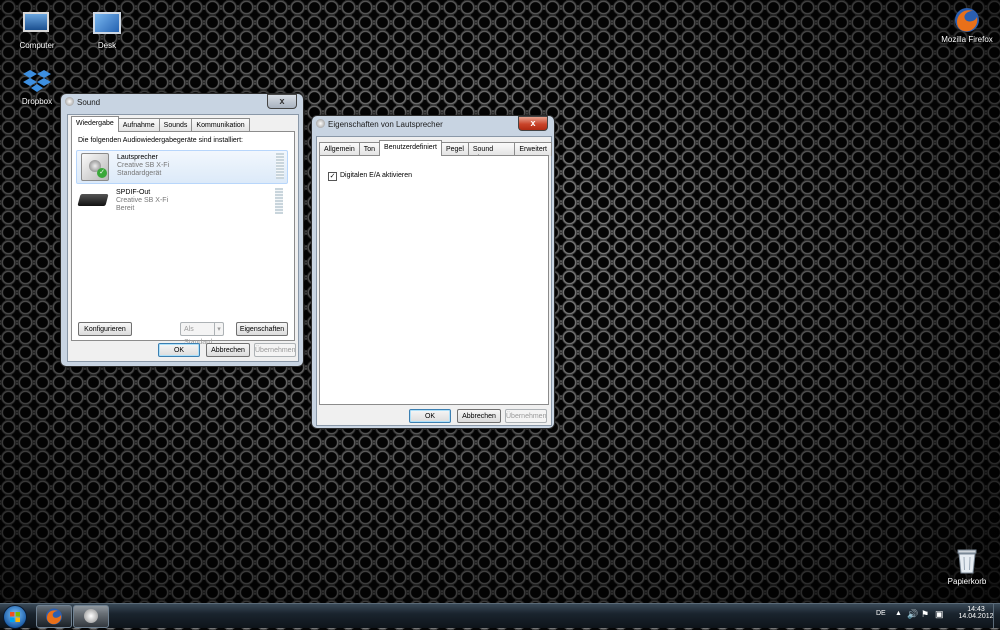 This screenshot has width=1000, height=630. Describe the element at coordinates (262, 329) in the screenshot. I see `properties-button: Eigenschaften` at that location.